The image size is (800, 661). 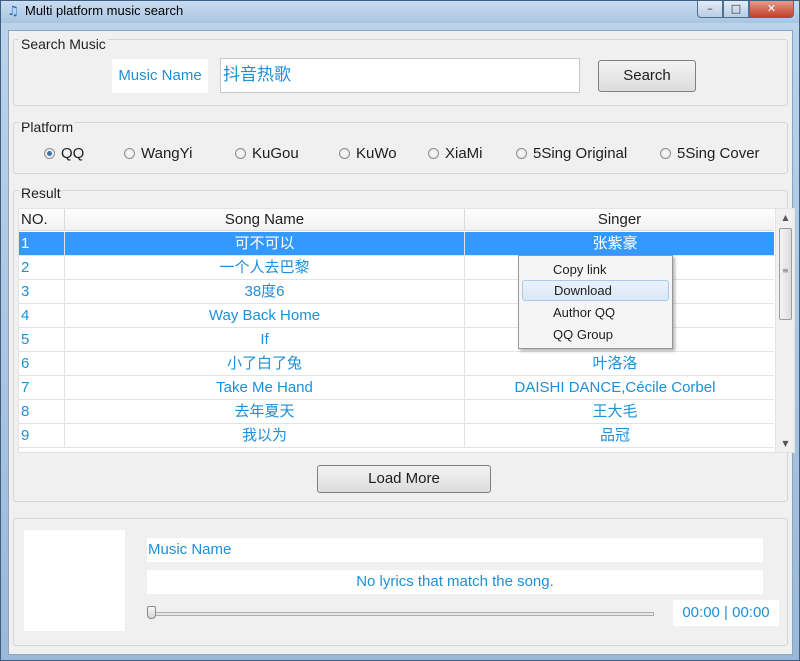 I want to click on time-display: 00:00 | 00:00, so click(x=726, y=613).